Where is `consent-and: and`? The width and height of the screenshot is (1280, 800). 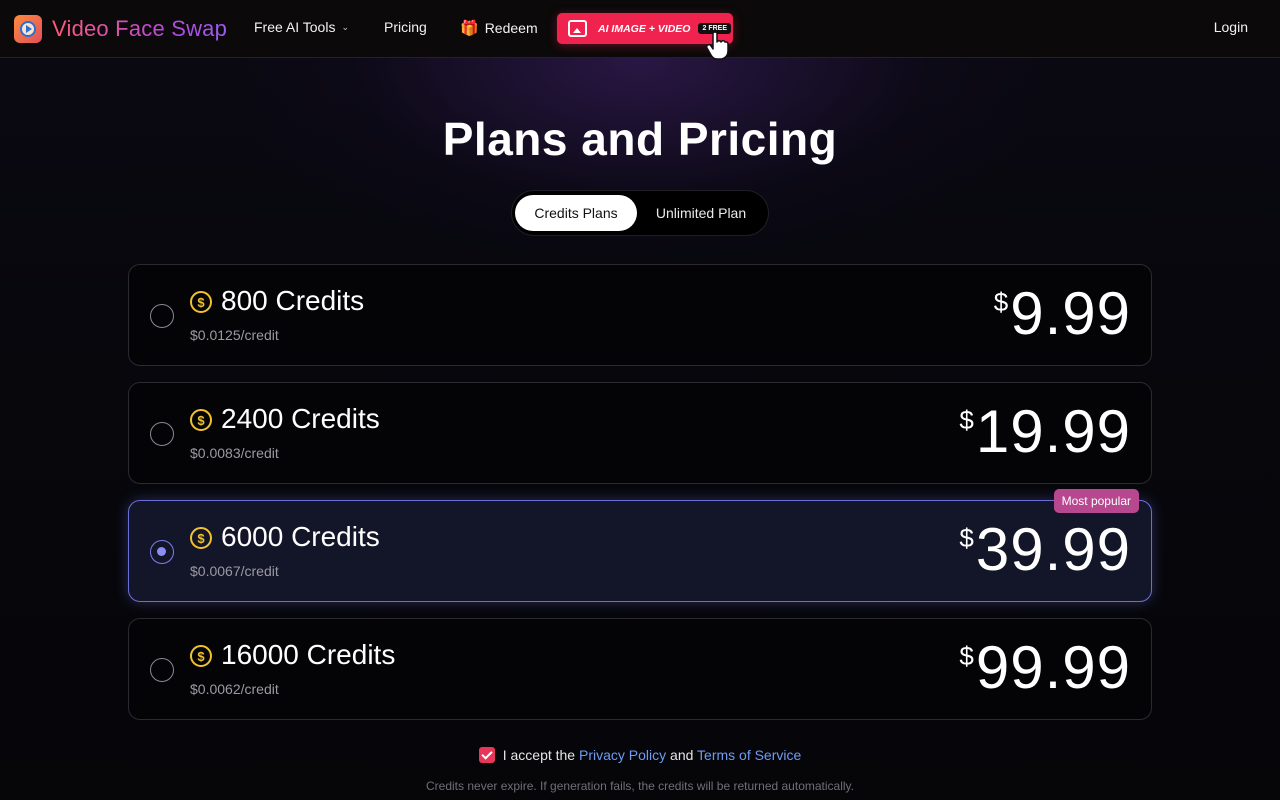
consent-and: and is located at coordinates (682, 755).